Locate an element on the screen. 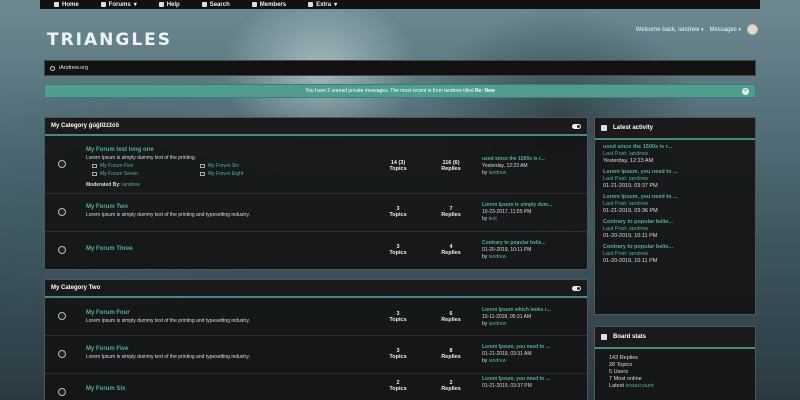 The width and height of the screenshot is (800, 400). nav-home-label: Home is located at coordinates (70, 4).